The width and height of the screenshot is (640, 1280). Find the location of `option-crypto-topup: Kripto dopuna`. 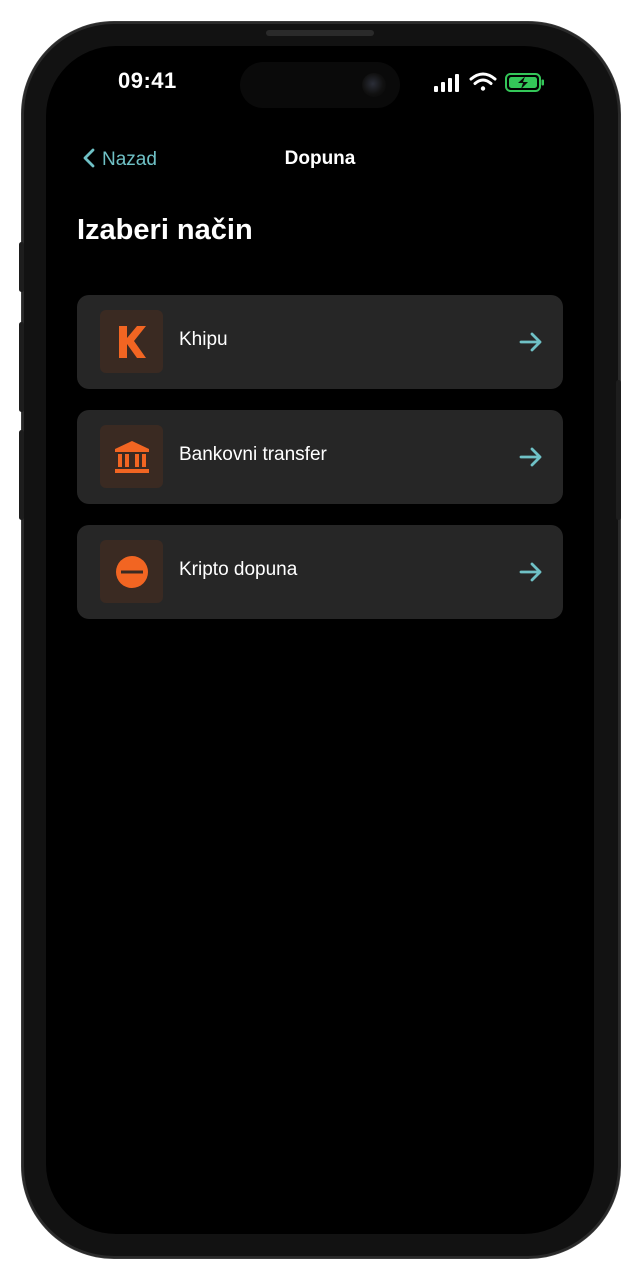

option-crypto-topup: Kripto dopuna is located at coordinates (320, 572).